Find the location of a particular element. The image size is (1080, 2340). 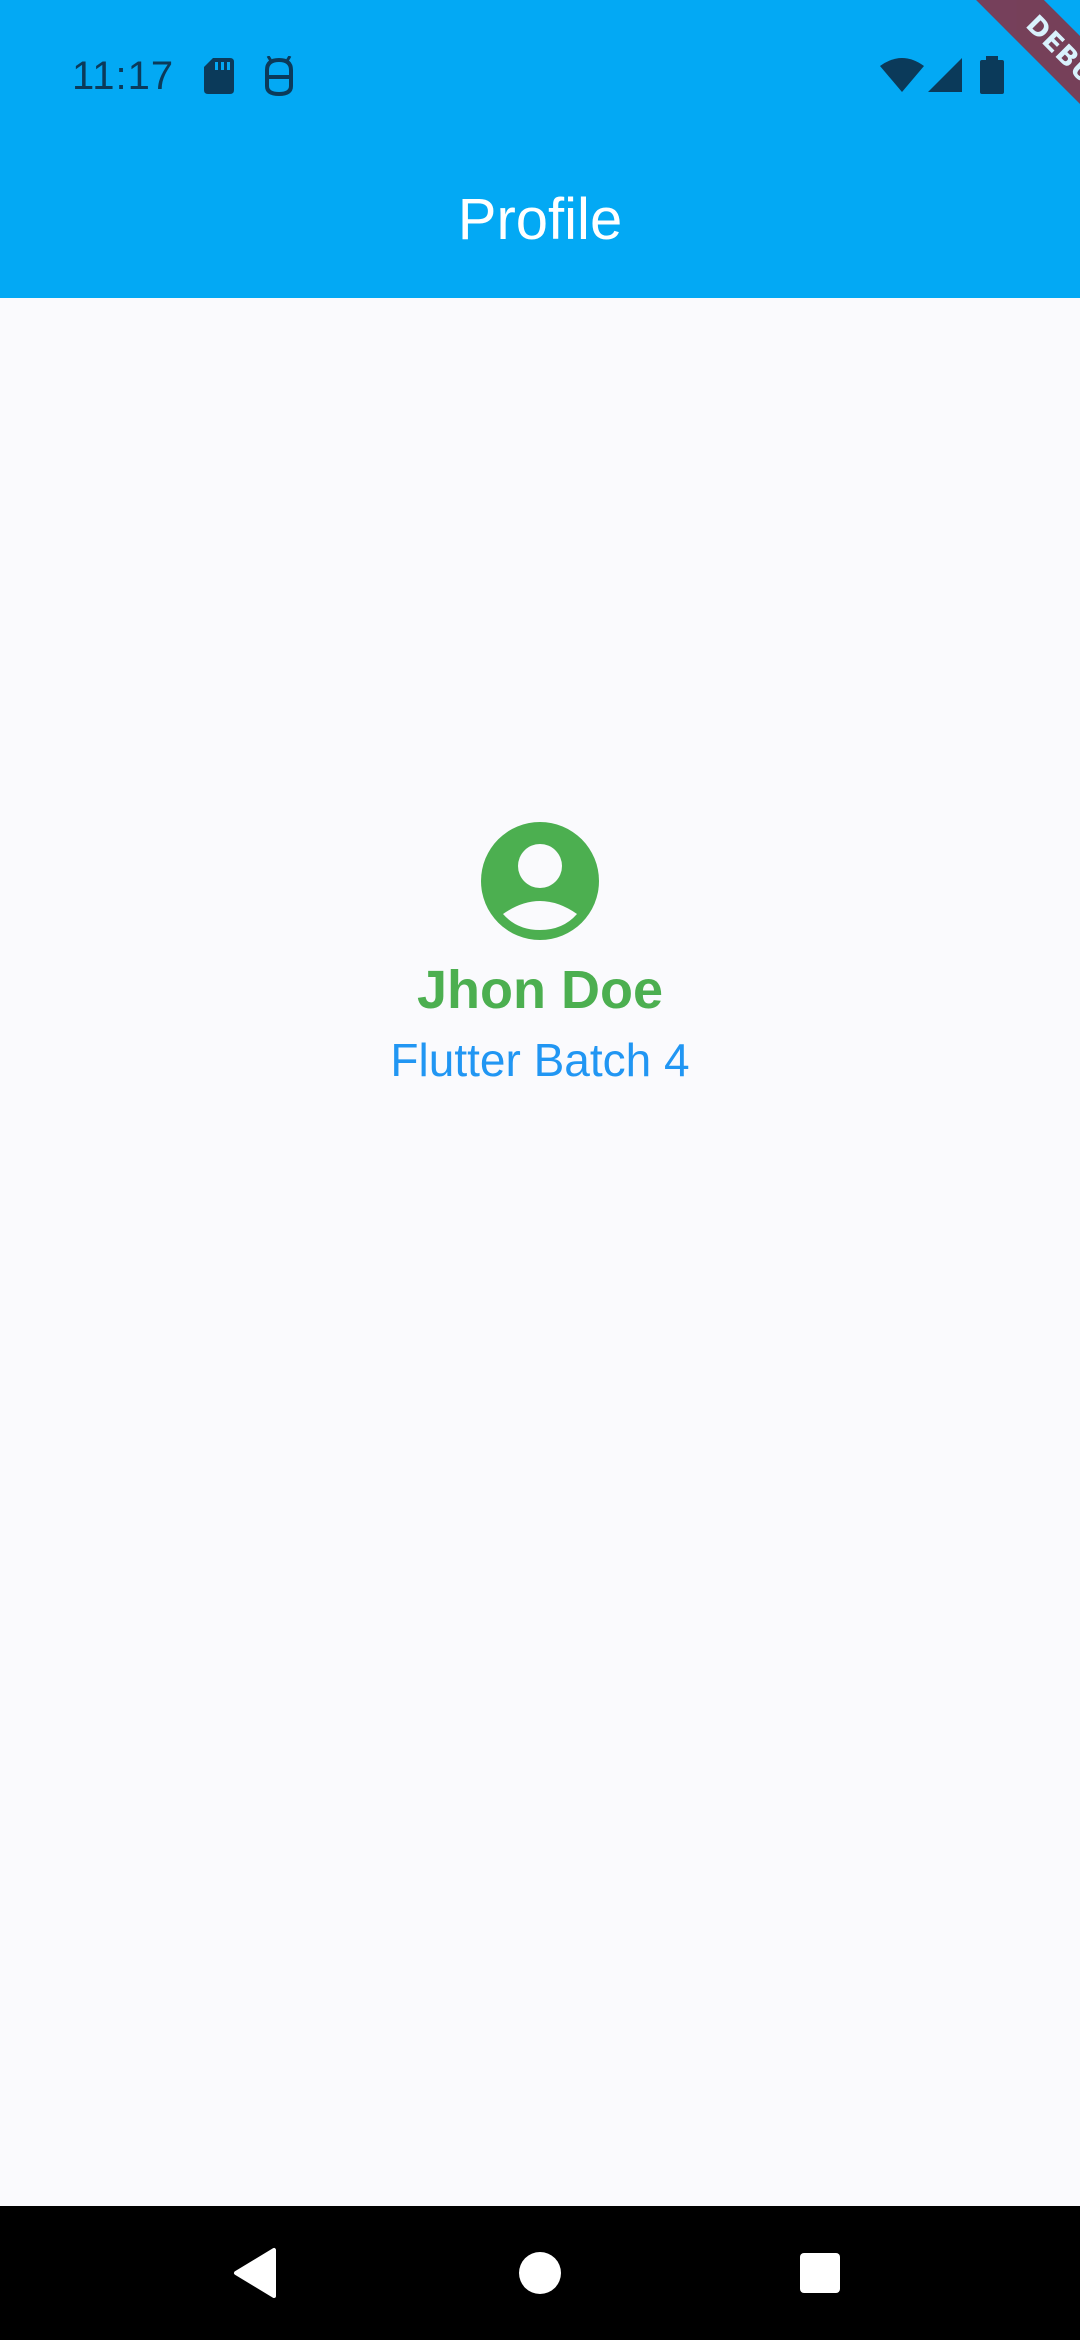

system-nav-bar is located at coordinates (540, 2273).